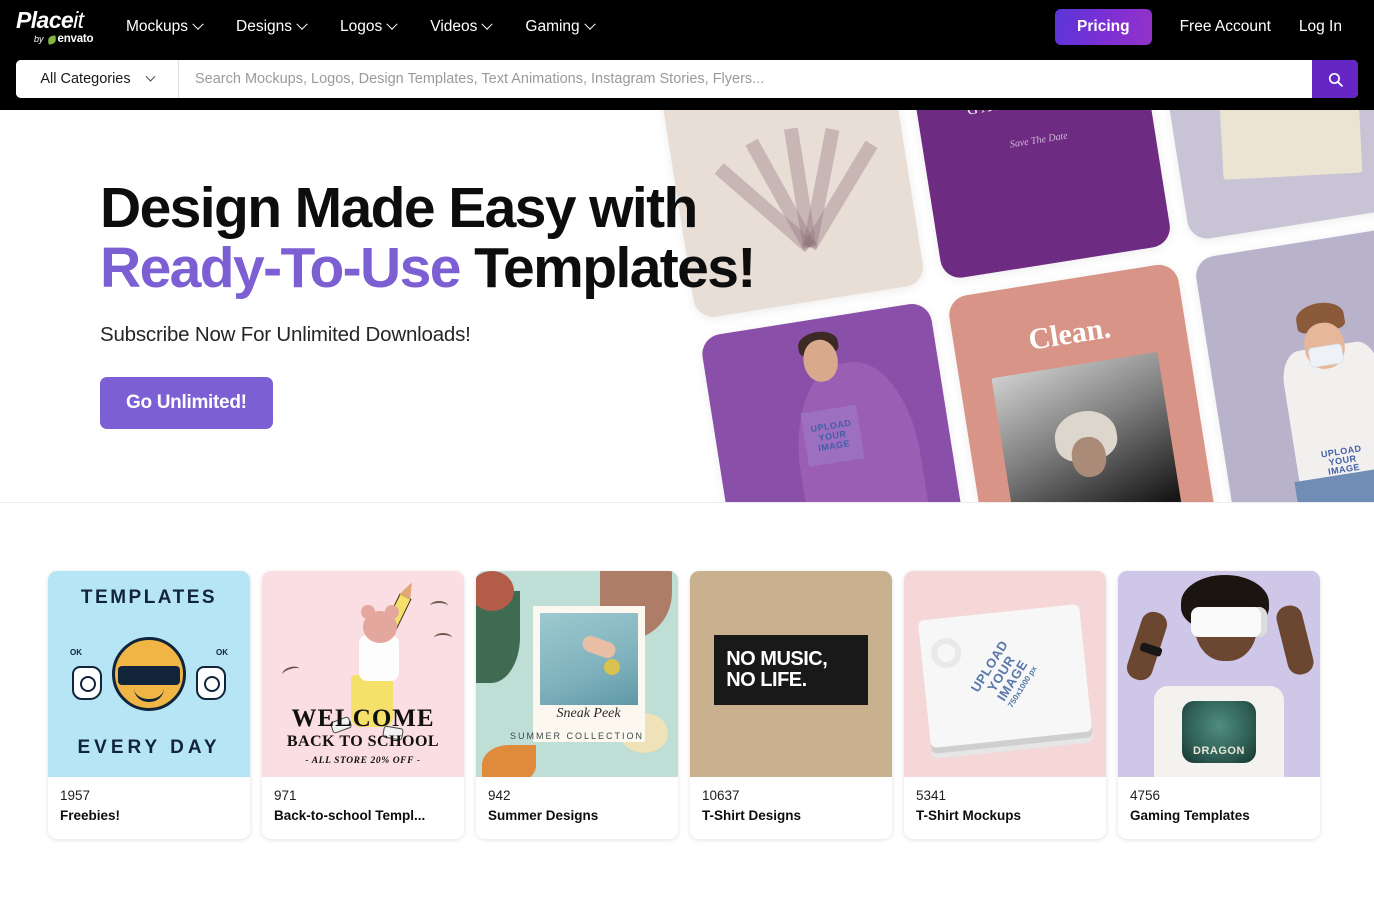 The width and height of the screenshot is (1374, 916). I want to click on sunglasses-icon, so click(149, 675).